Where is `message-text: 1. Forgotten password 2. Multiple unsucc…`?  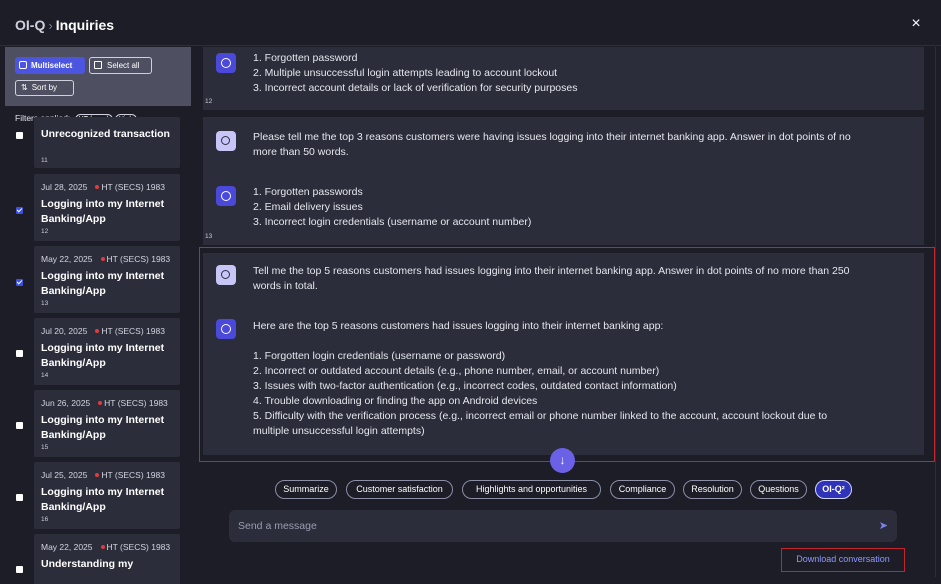 message-text: 1. Forgotten password 2. Multiple unsucc… is located at coordinates (415, 73).